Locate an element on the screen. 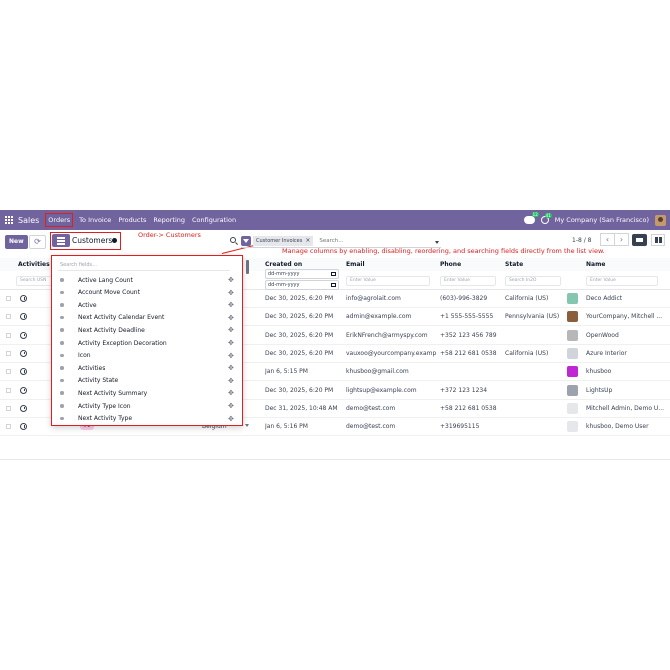  column-settings-list-icon is located at coordinates (61, 240).